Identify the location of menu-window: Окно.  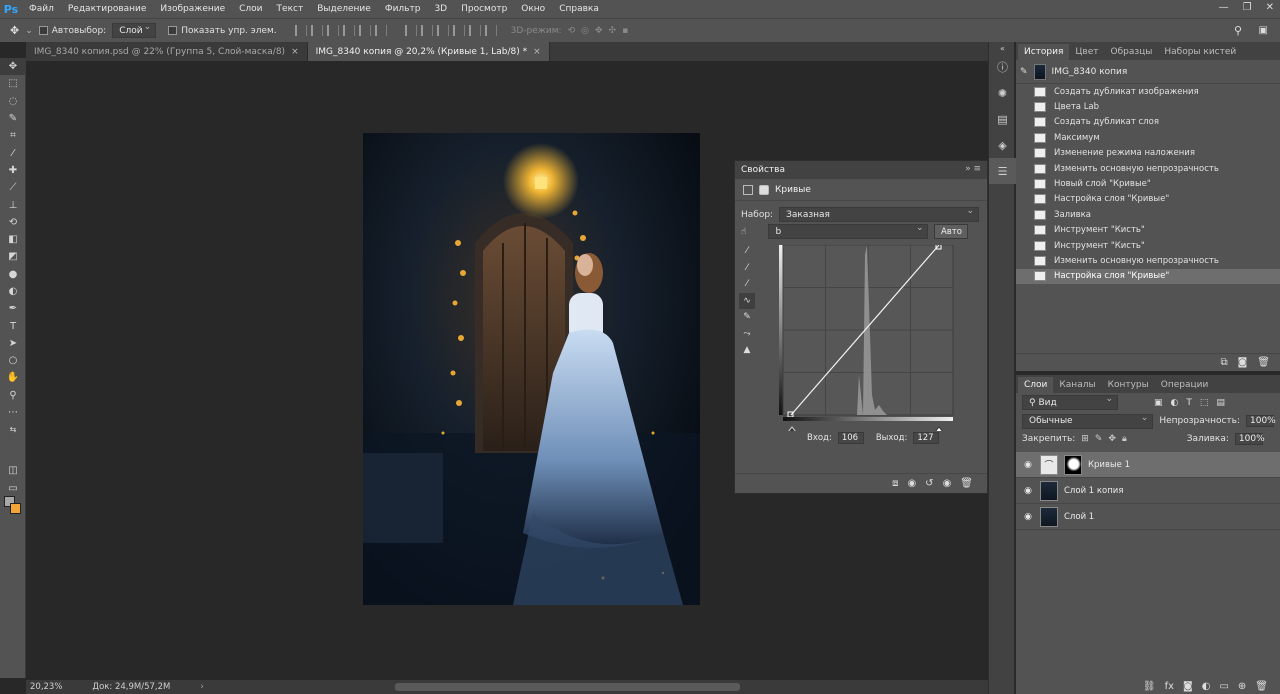
(533, 9).